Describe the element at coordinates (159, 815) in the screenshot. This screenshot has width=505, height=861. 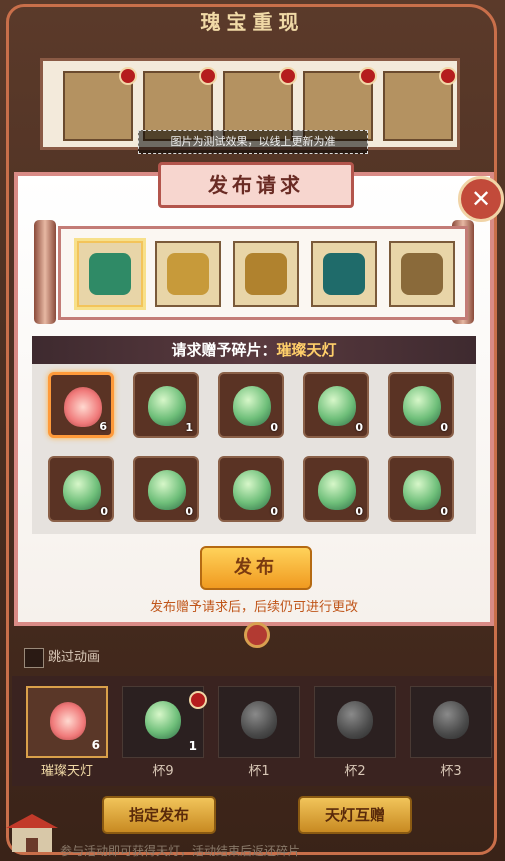
I see `assign-publish-button: 指定发布` at that location.